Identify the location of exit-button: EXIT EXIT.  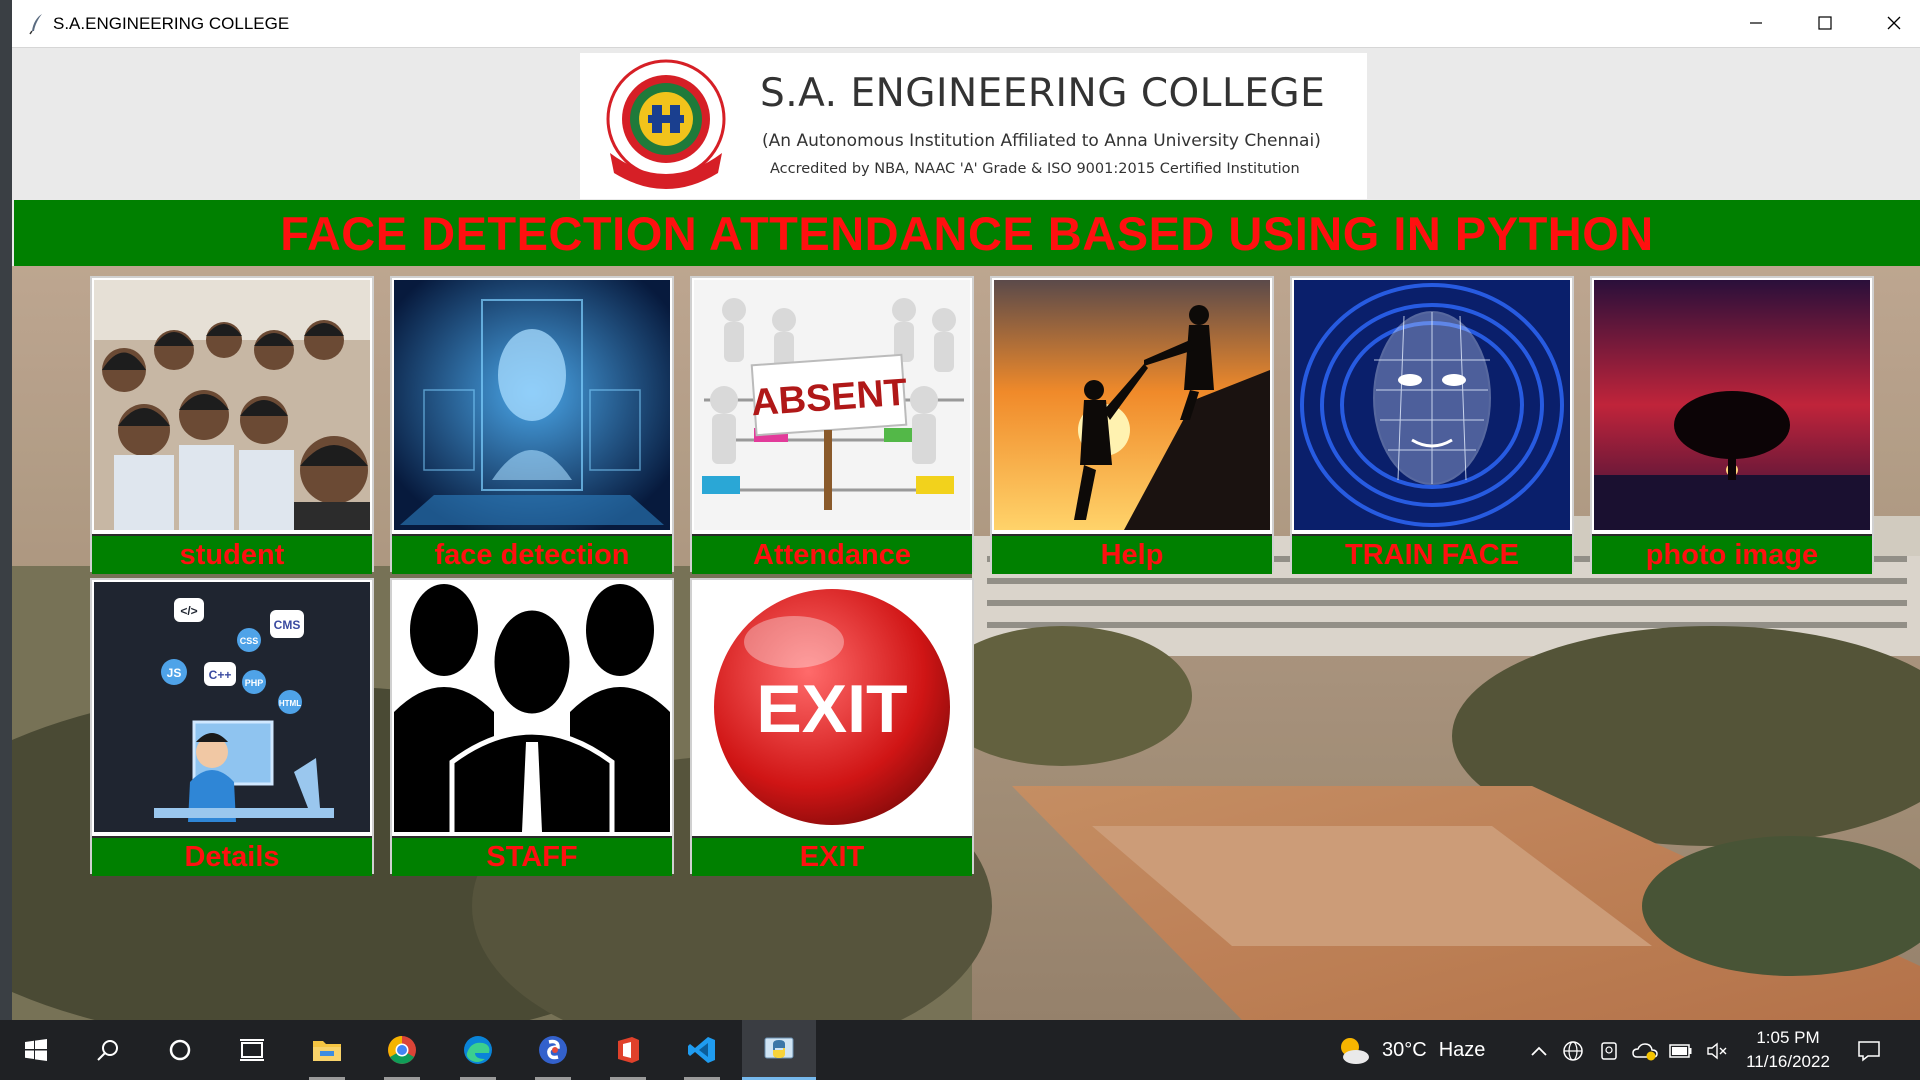
(832, 727).